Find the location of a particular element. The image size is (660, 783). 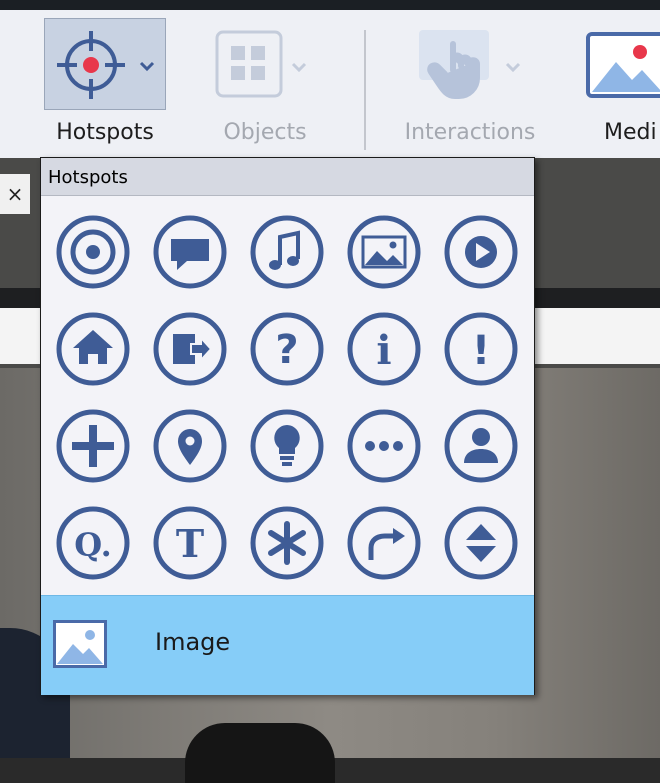

hotspot-target is located at coordinates (93, 252).